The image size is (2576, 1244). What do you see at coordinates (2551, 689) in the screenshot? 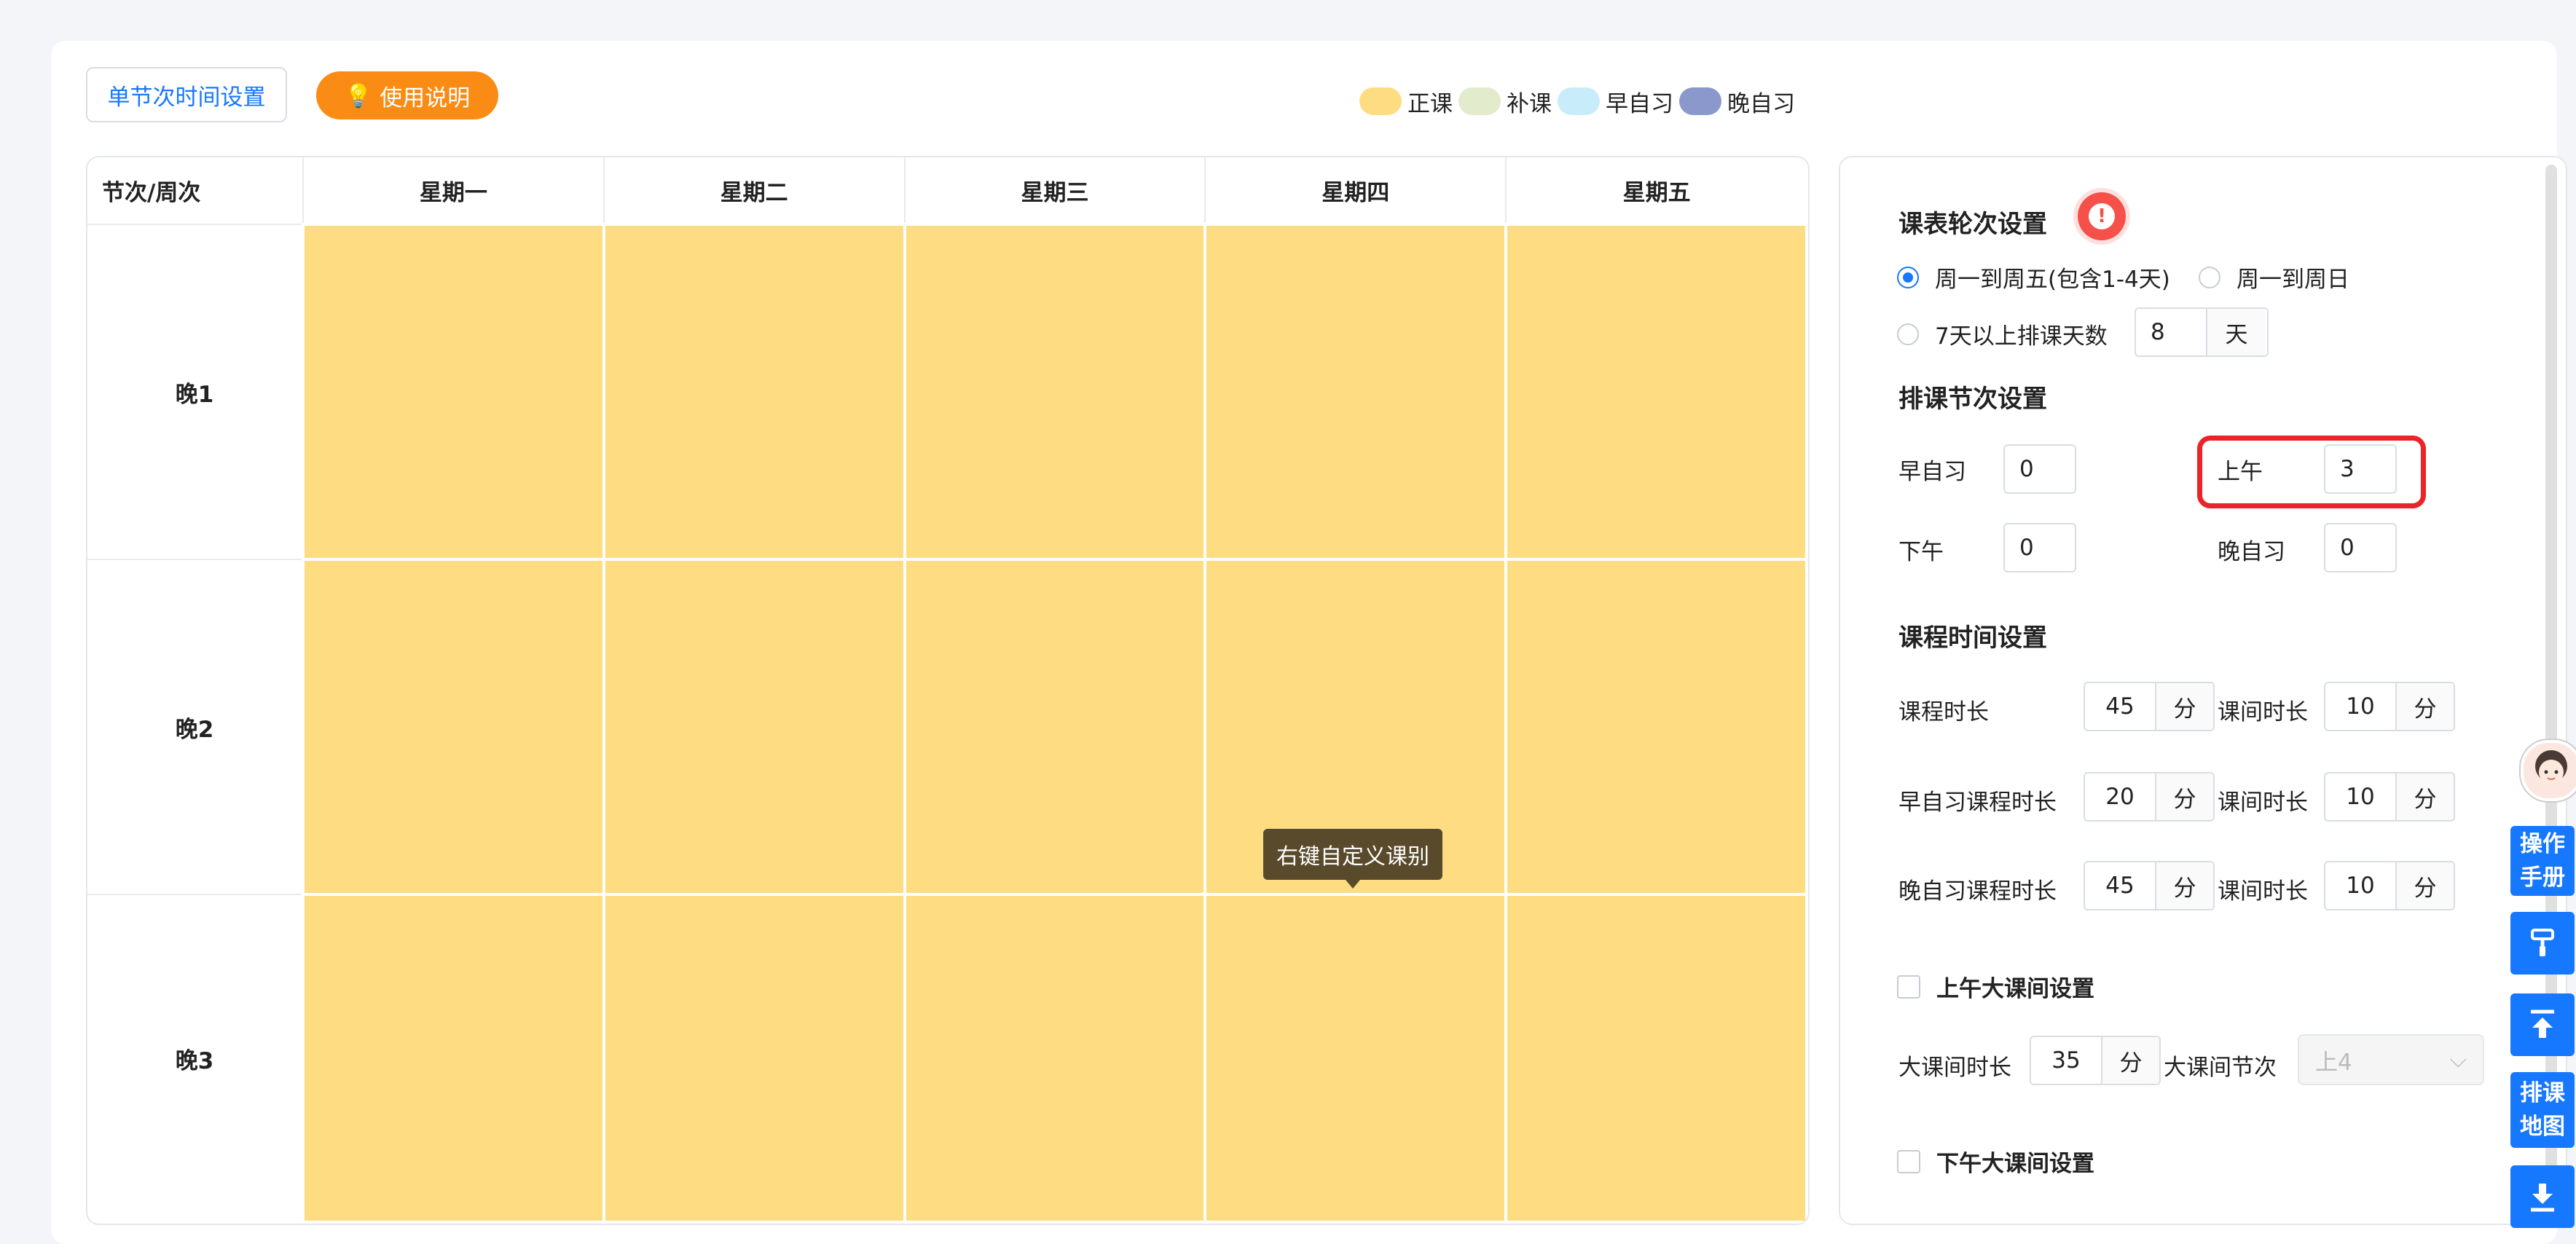
I see `panel-scrollbar` at bounding box center [2551, 689].